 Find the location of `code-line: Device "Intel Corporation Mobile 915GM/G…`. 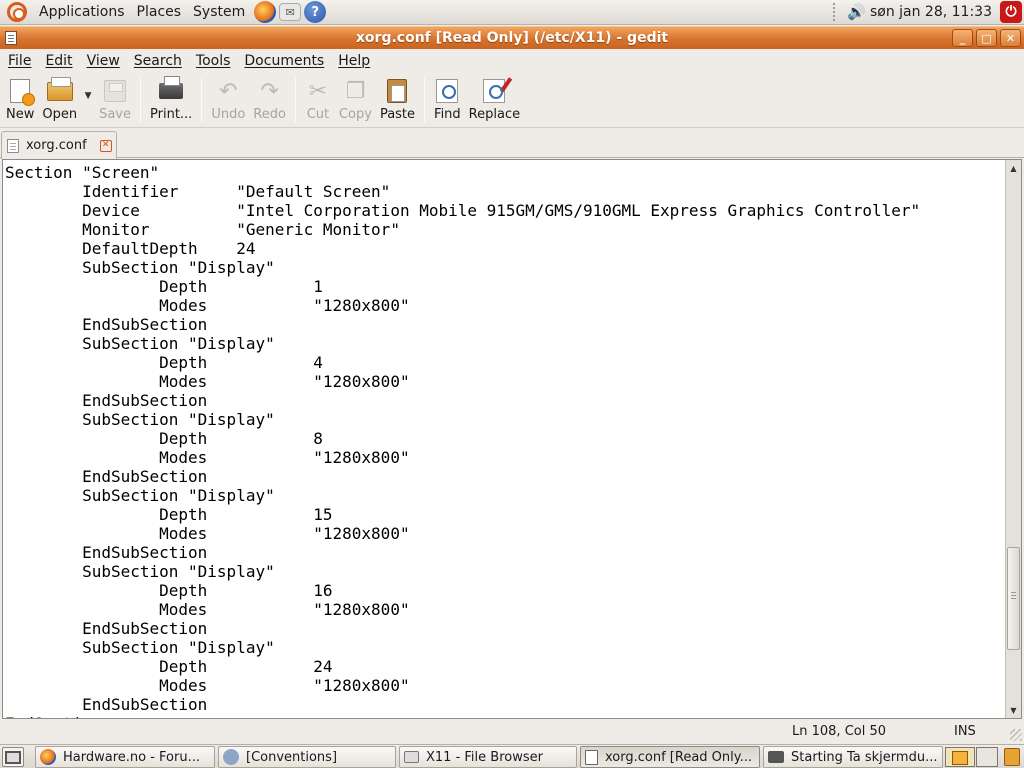

code-line: Device "Intel Corporation Mobile 915GM/G… is located at coordinates (503, 210).